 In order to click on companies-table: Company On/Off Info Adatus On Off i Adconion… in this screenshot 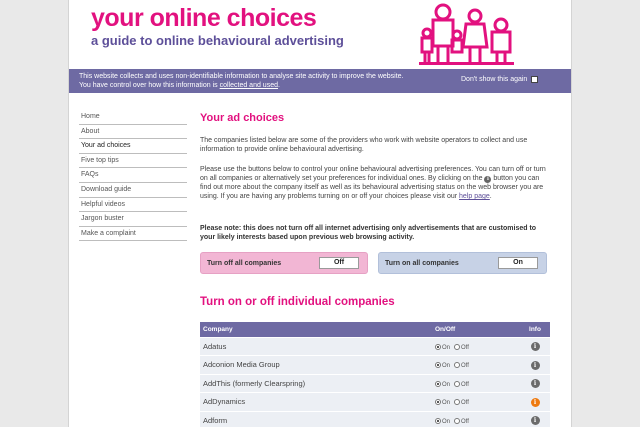, I will do `click(375, 374)`.